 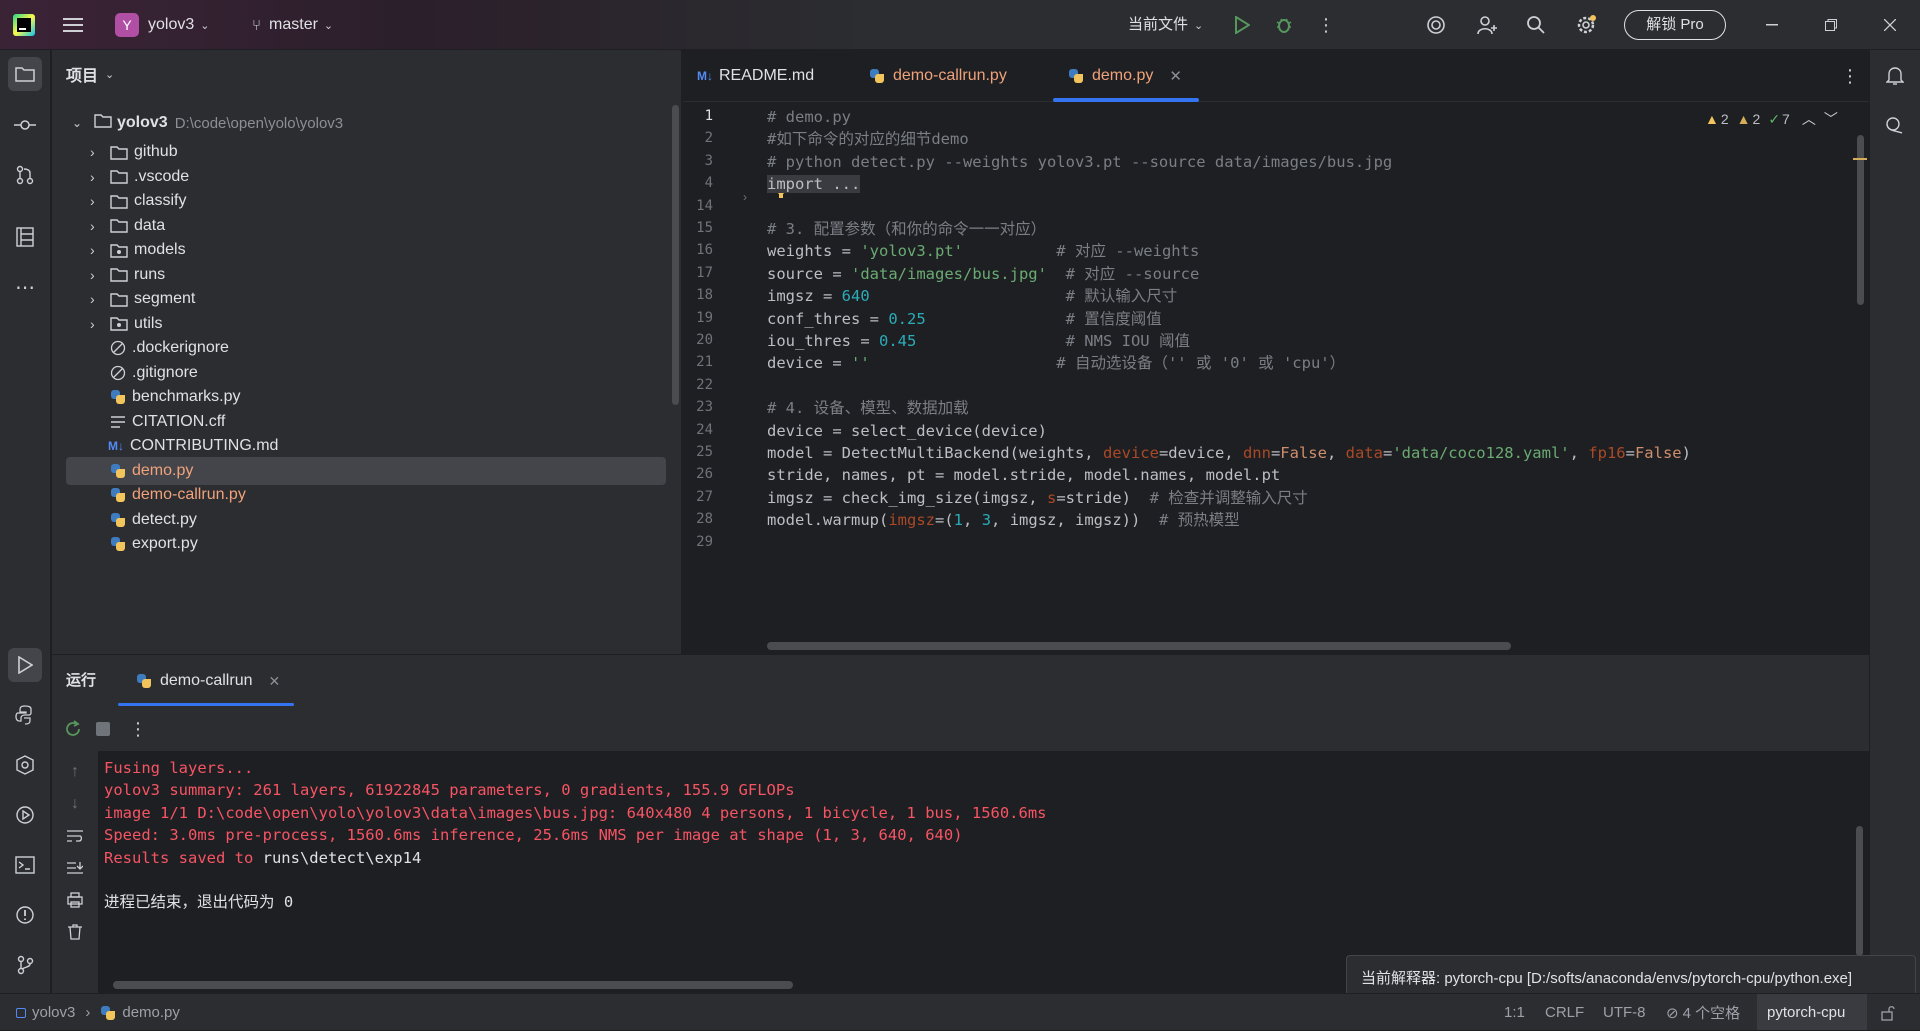 I want to click on more-actions-icon: ⋮, so click(x=1326, y=25).